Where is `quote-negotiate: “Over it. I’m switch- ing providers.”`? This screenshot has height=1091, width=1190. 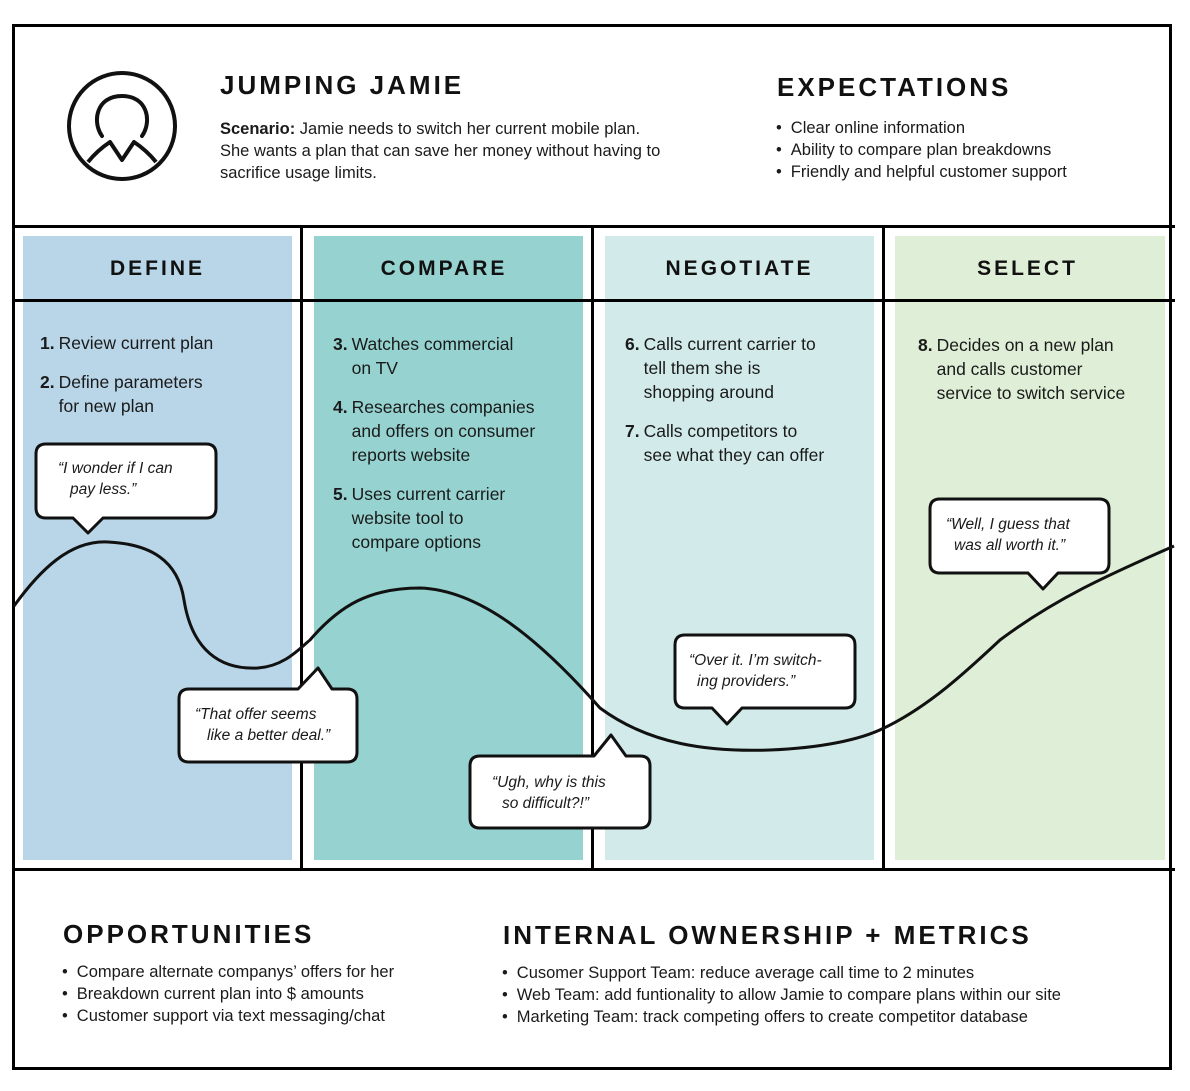
quote-negotiate: “Over it. I’m switch- ing providers.” is located at coordinates (755, 671).